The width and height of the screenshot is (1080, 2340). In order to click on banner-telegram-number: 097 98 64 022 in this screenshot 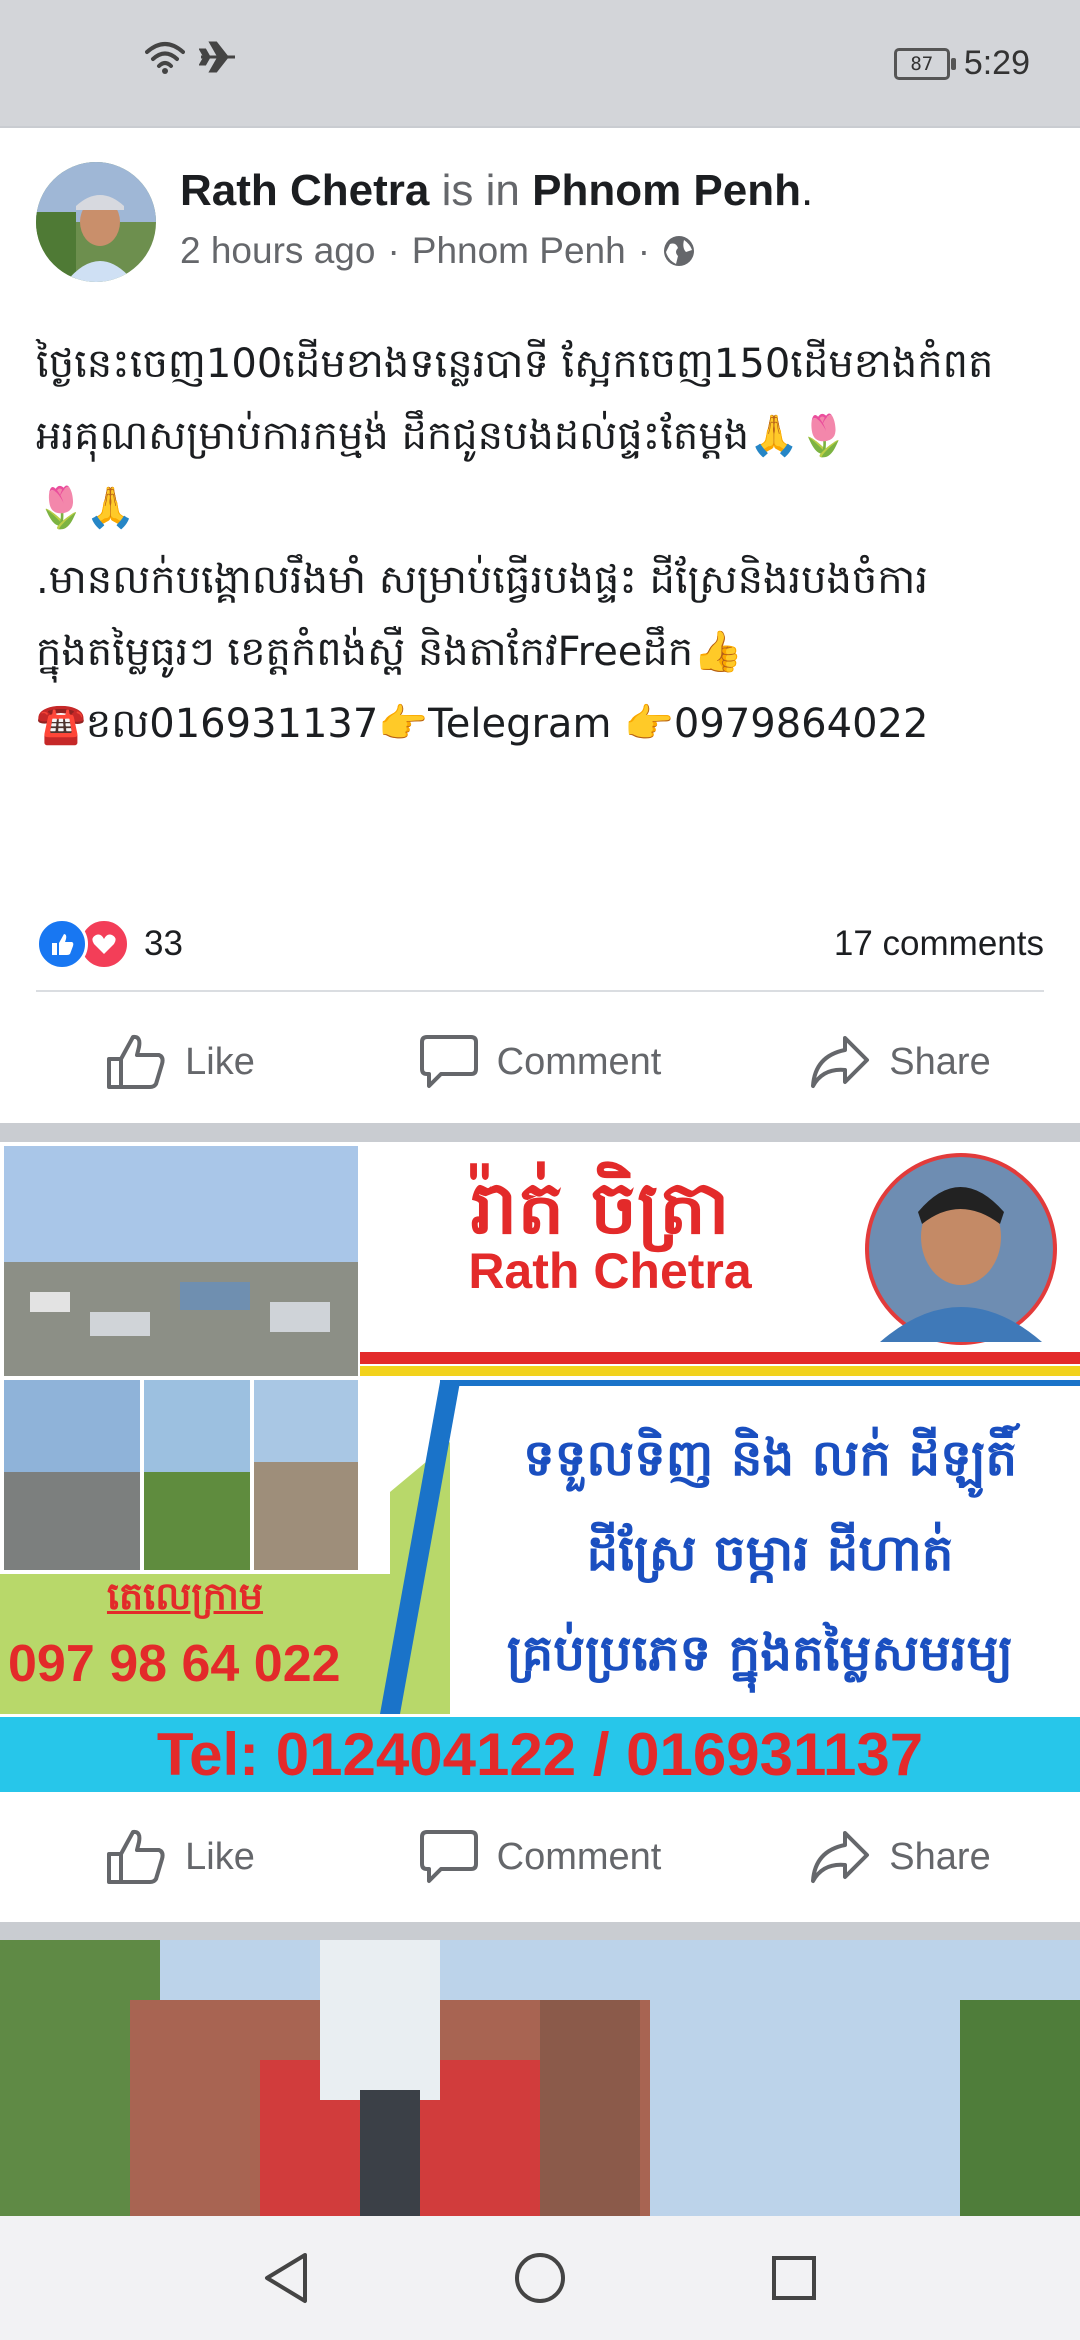, I will do `click(174, 1664)`.